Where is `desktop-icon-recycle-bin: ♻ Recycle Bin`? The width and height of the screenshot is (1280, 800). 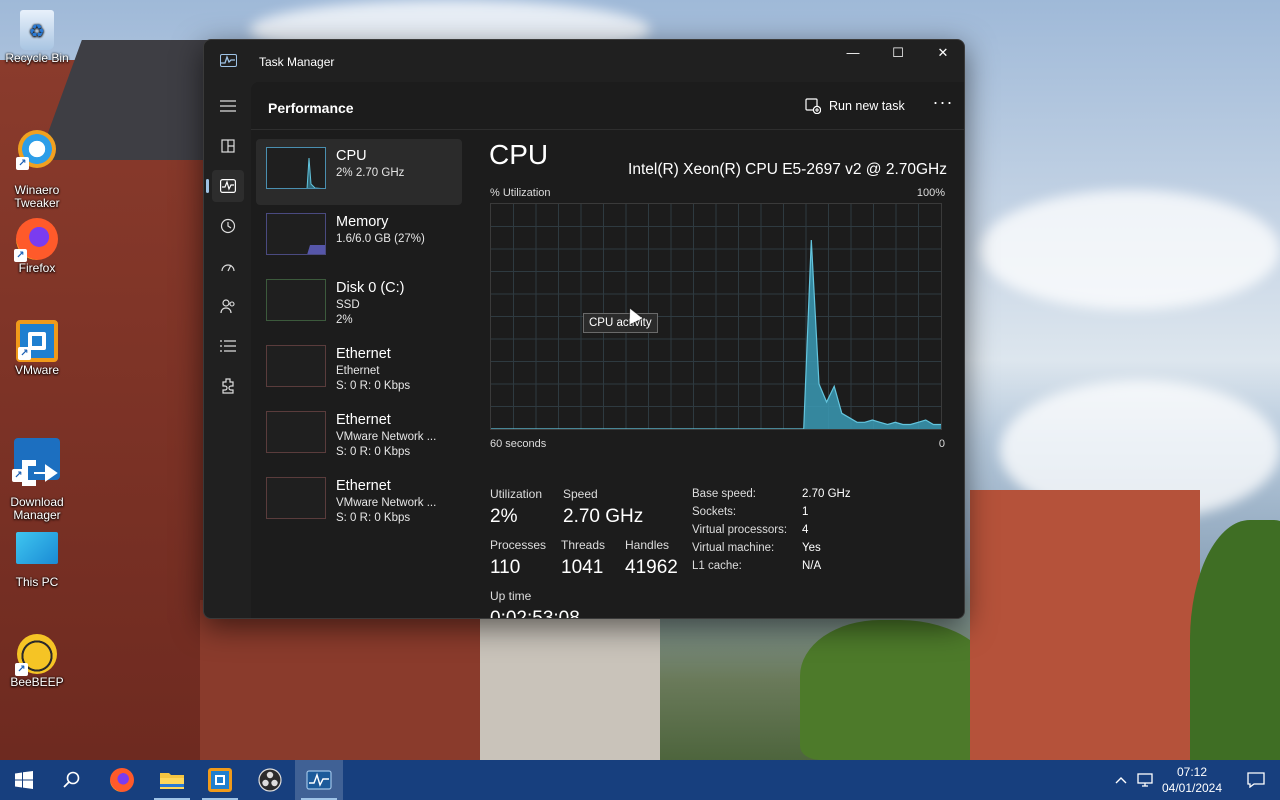
desktop-icon-recycle-bin: ♻ Recycle Bin is located at coordinates (37, 38).